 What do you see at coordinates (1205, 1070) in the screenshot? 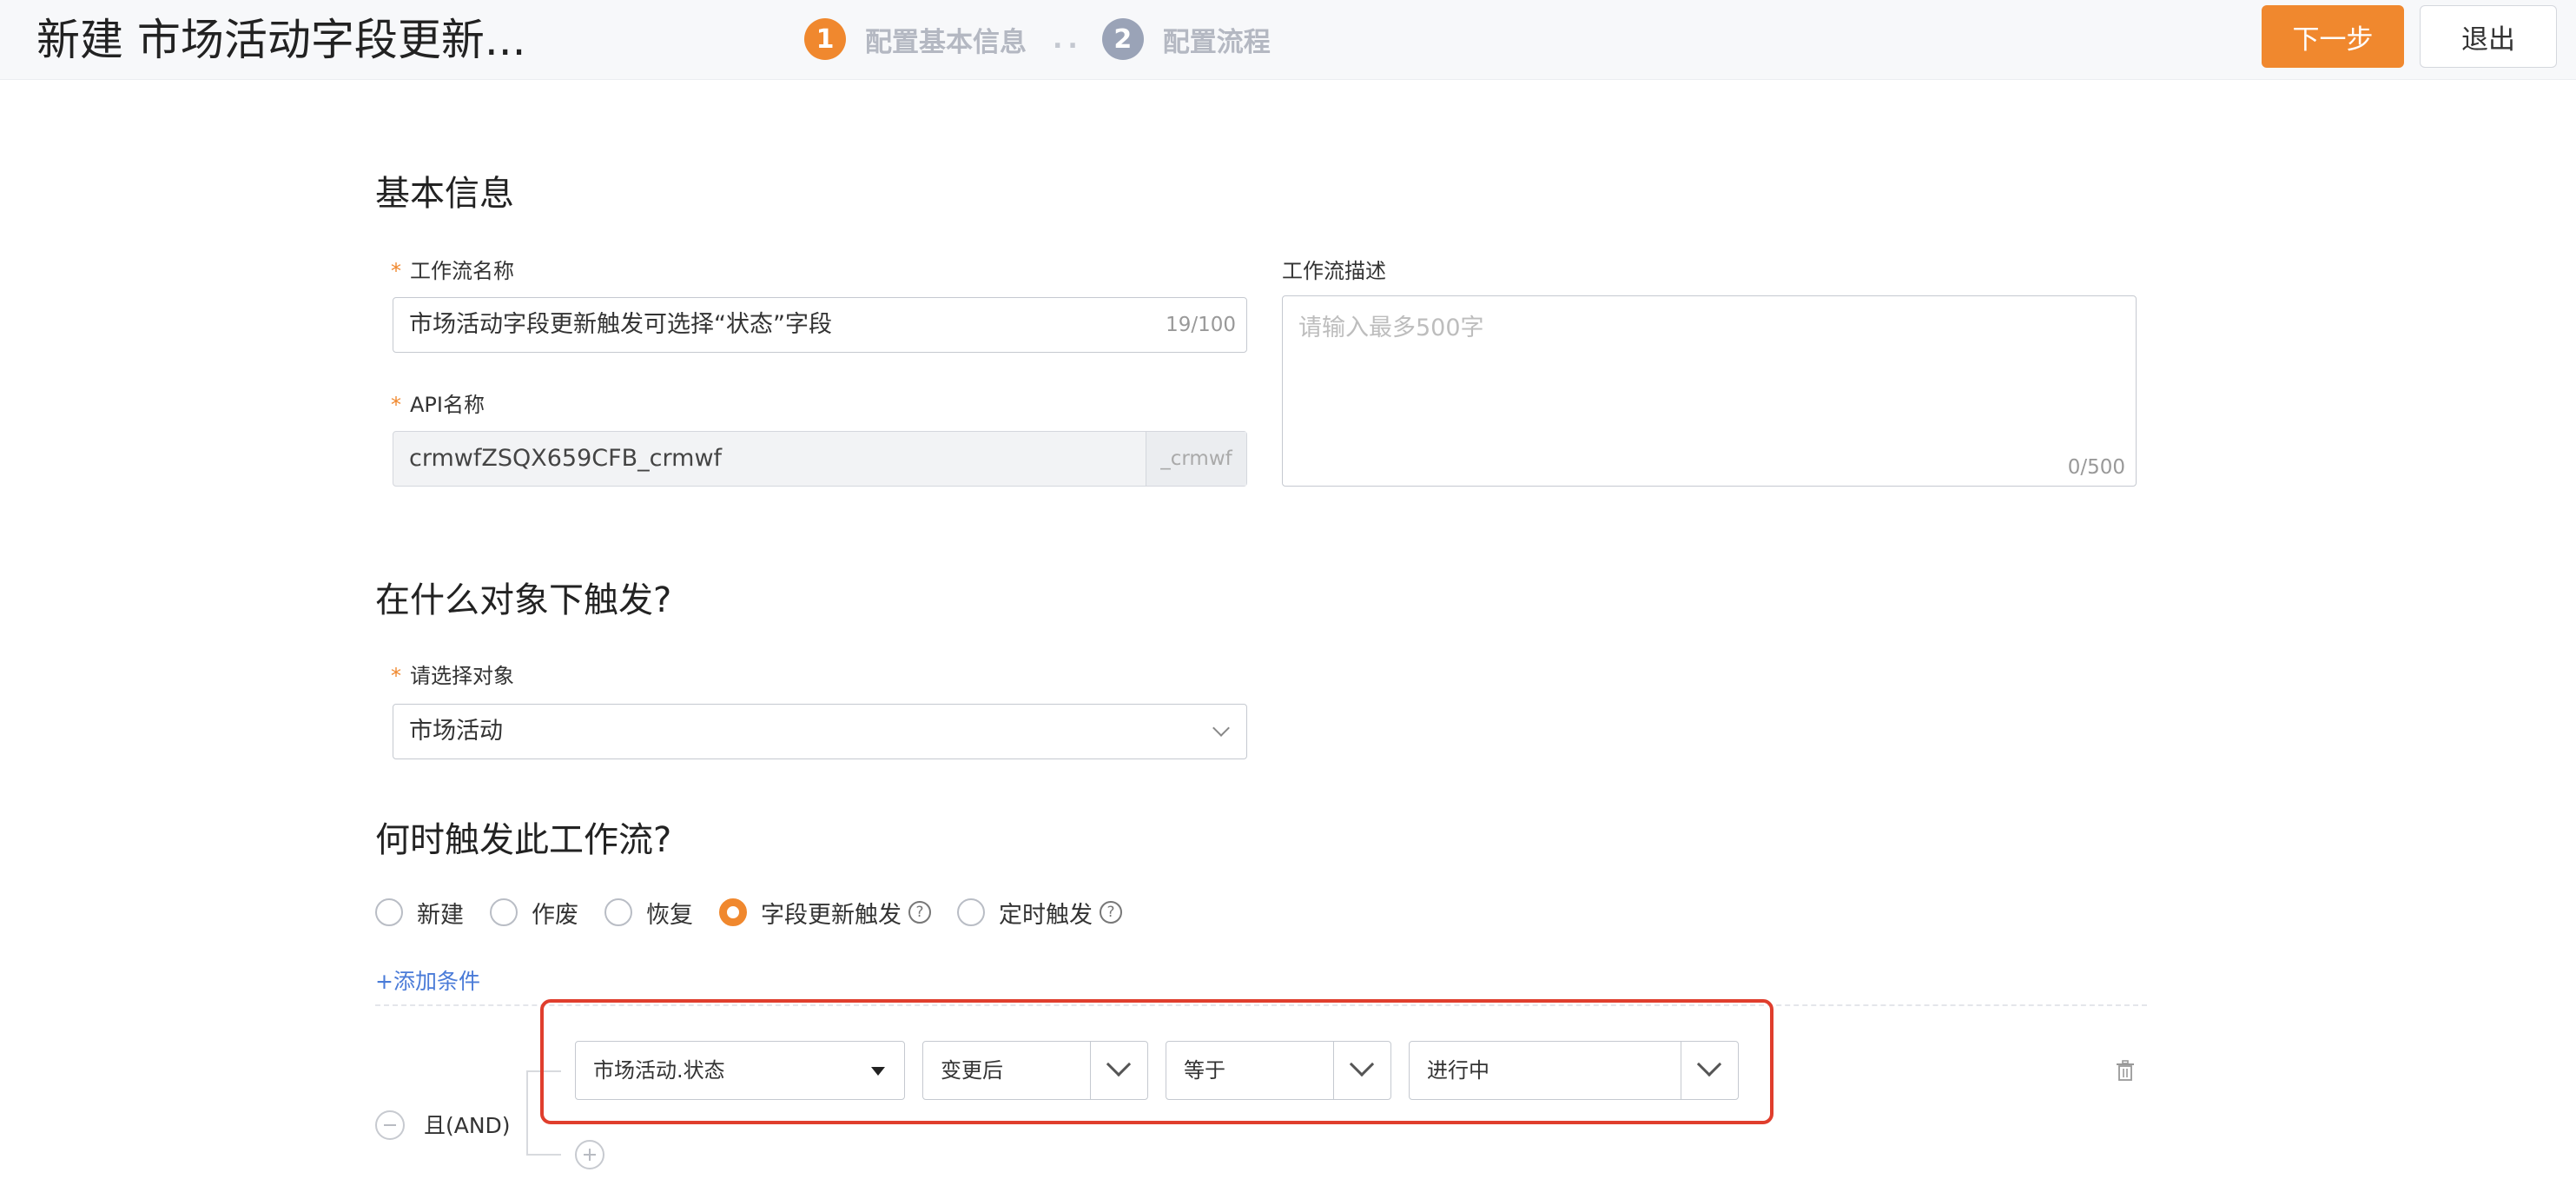
I see `condition-operator-value: 等于` at bounding box center [1205, 1070].